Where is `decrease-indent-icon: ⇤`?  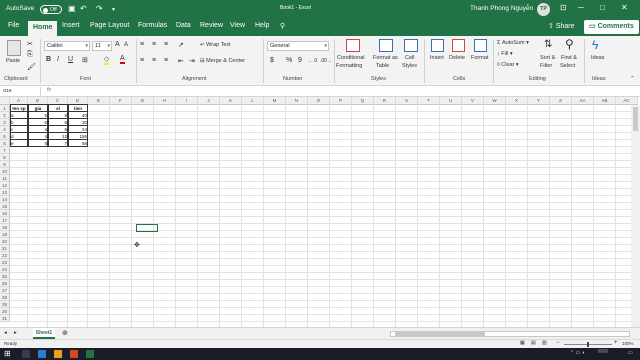 decrease-indent-icon: ⇤ is located at coordinates (181, 61).